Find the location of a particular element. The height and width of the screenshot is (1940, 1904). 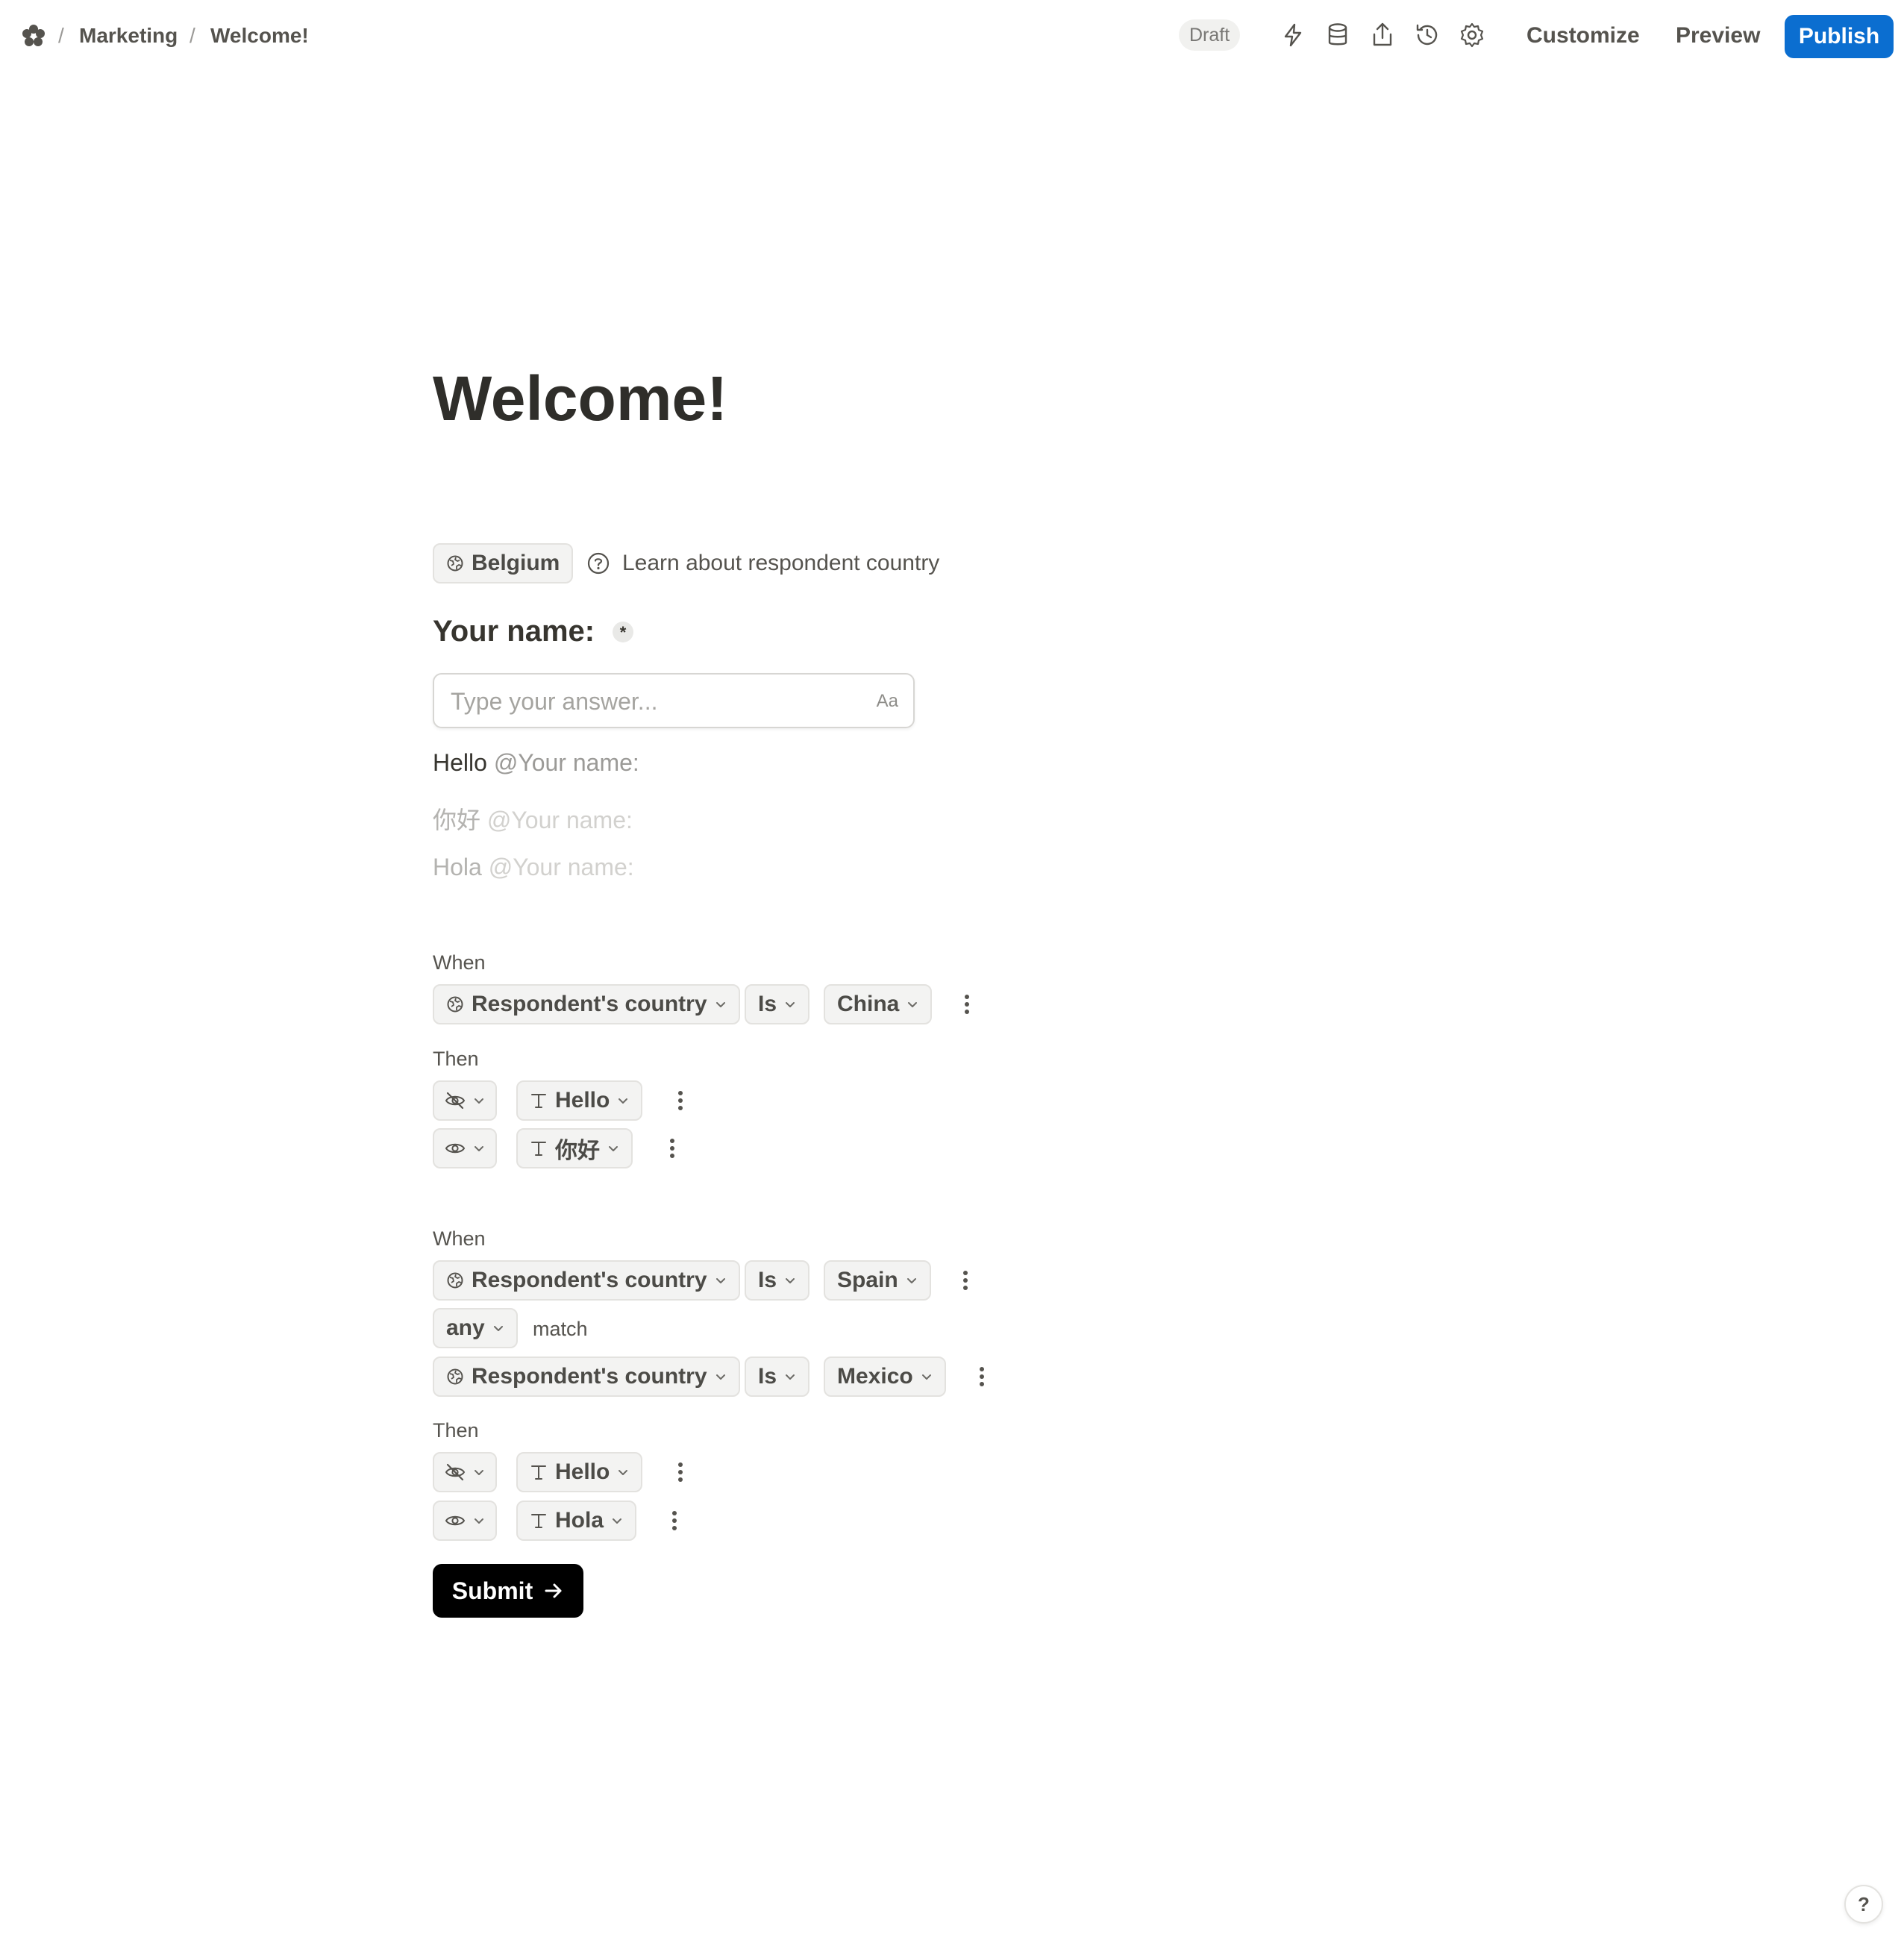

question-label: Your name: * is located at coordinates (533, 631).